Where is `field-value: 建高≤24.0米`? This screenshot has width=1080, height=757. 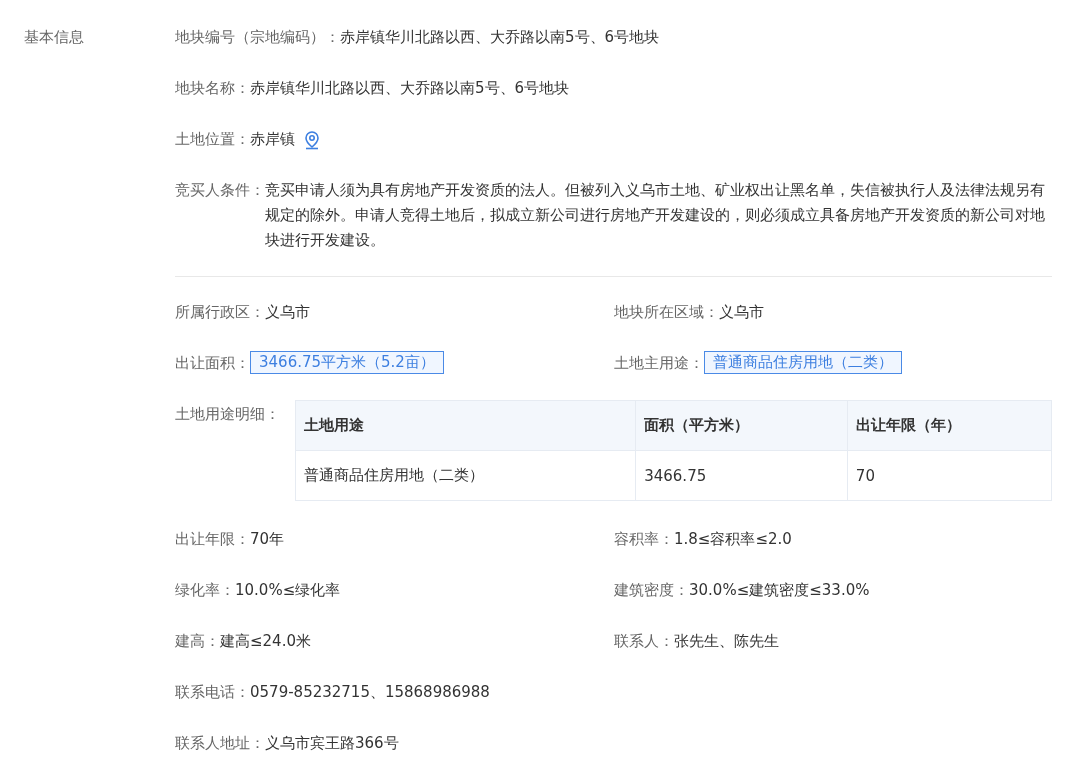
field-value: 建高≤24.0米 is located at coordinates (265, 641).